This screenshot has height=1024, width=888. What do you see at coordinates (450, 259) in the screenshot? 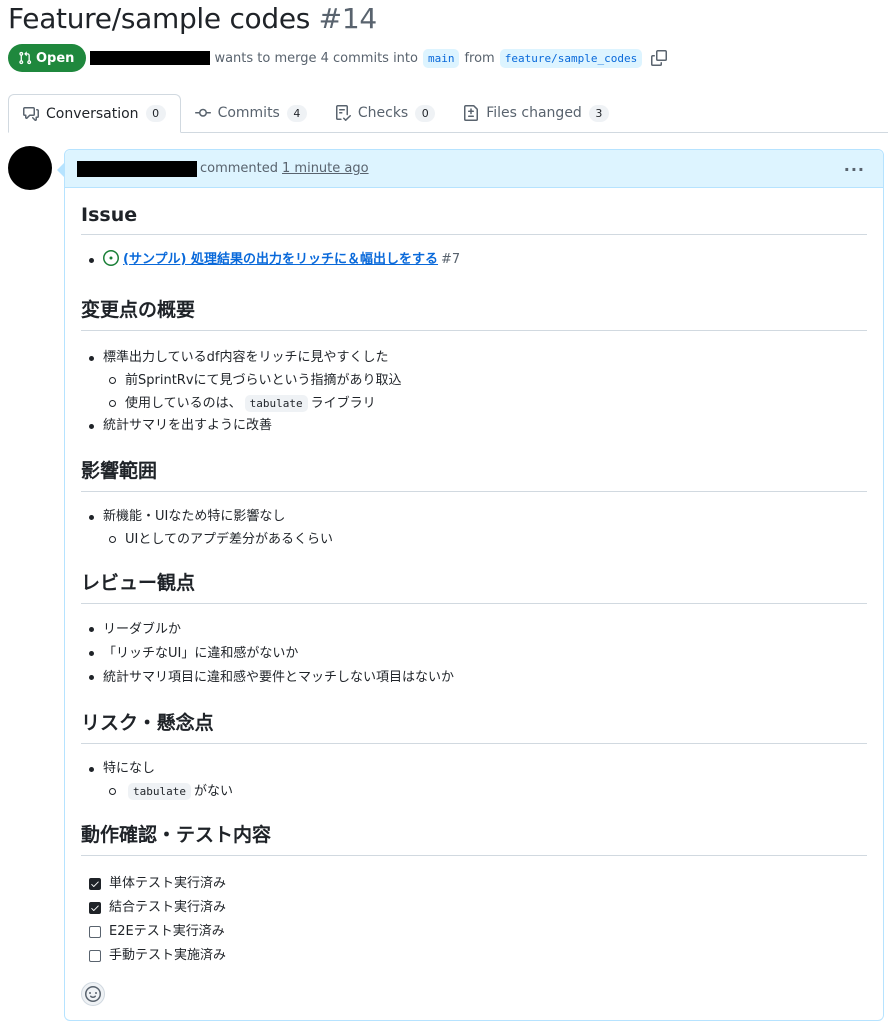
I see `issue-number: #7` at bounding box center [450, 259].